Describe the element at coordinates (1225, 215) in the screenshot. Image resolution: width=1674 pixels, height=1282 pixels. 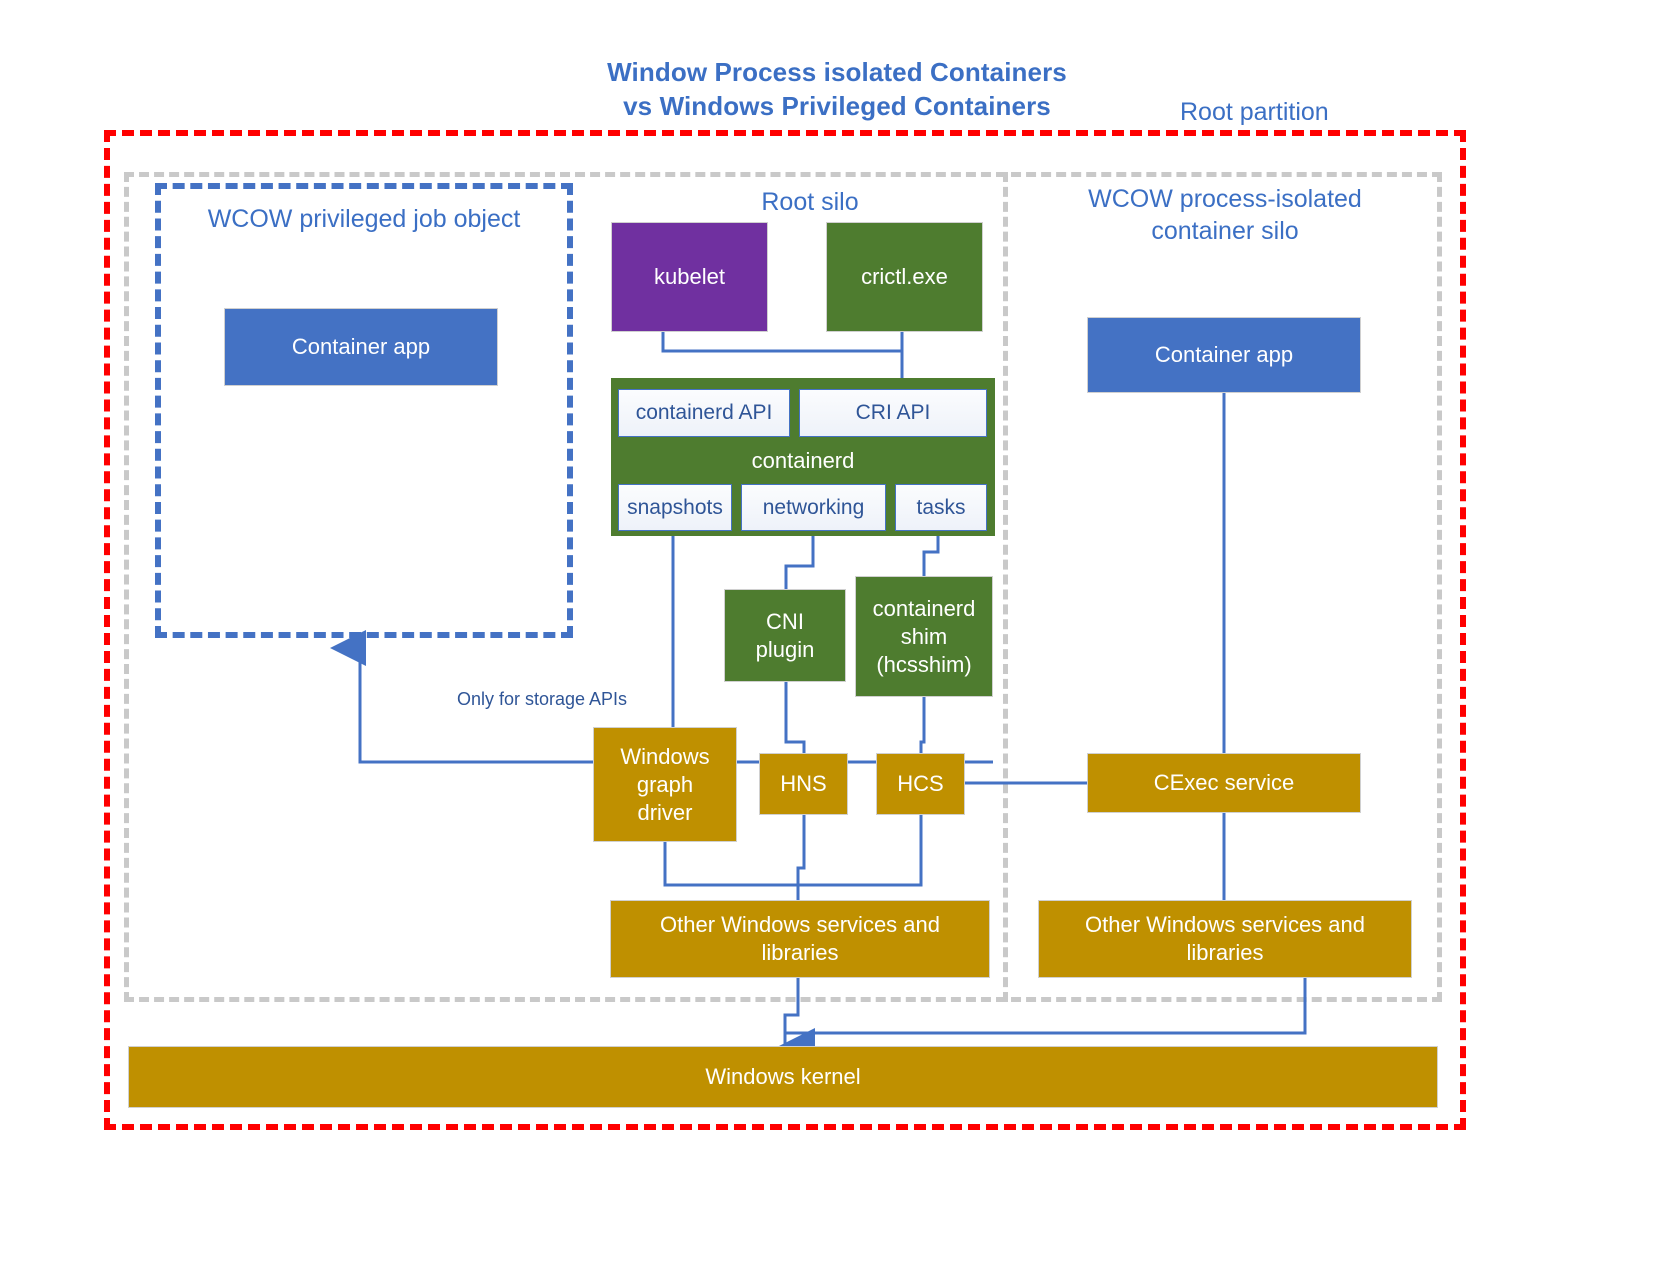
I see `wcow-process-isolated-silo-title: WCOW process-isolated container silo` at that location.